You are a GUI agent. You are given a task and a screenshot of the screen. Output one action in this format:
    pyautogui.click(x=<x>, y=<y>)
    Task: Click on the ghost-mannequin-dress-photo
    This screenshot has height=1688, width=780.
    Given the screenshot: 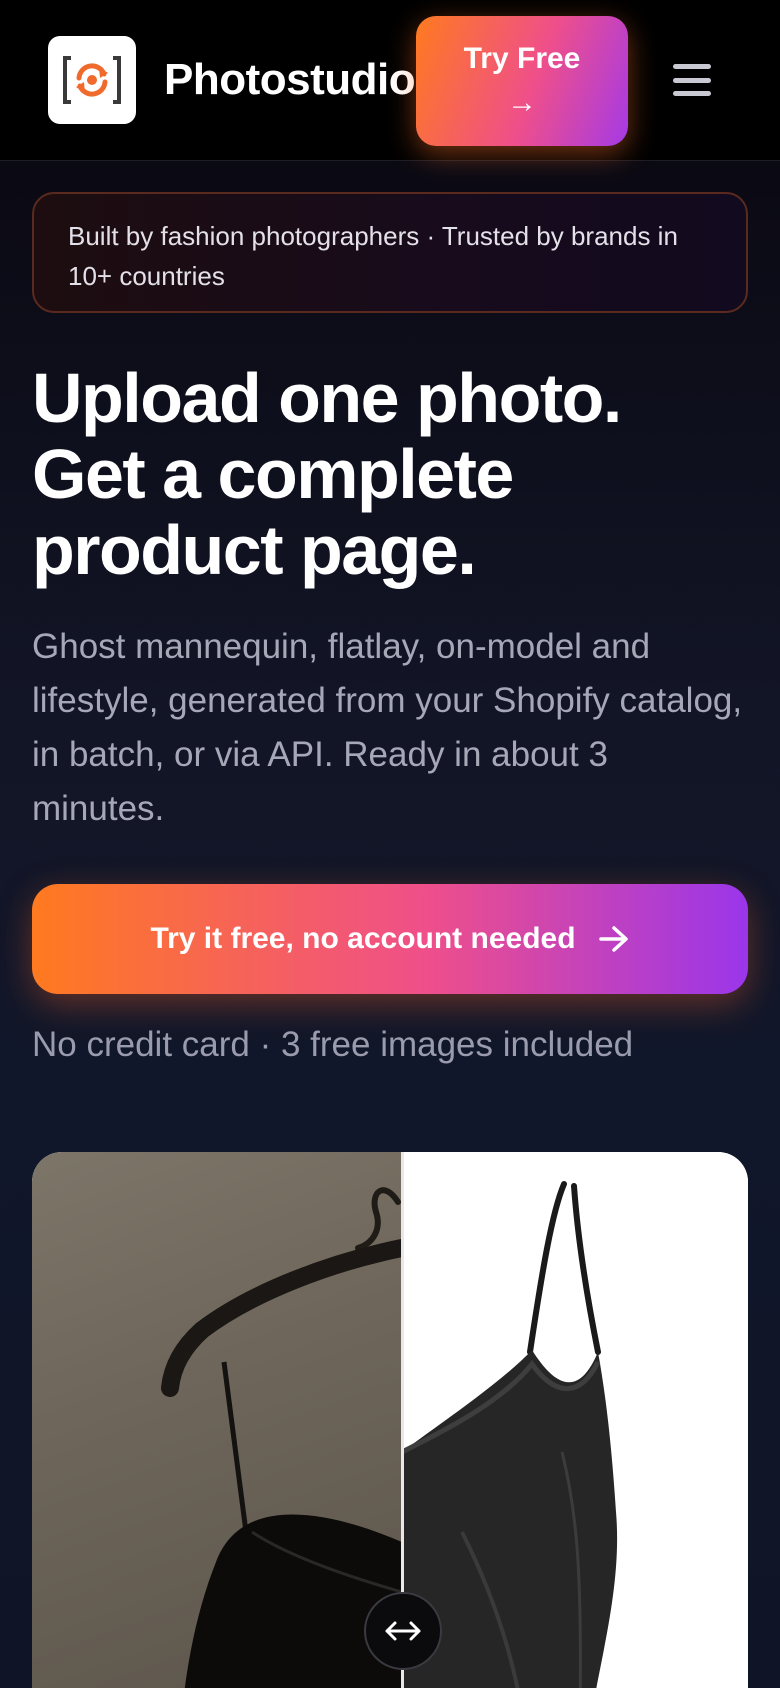 What is the action you would take?
    pyautogui.click(x=509, y=1434)
    